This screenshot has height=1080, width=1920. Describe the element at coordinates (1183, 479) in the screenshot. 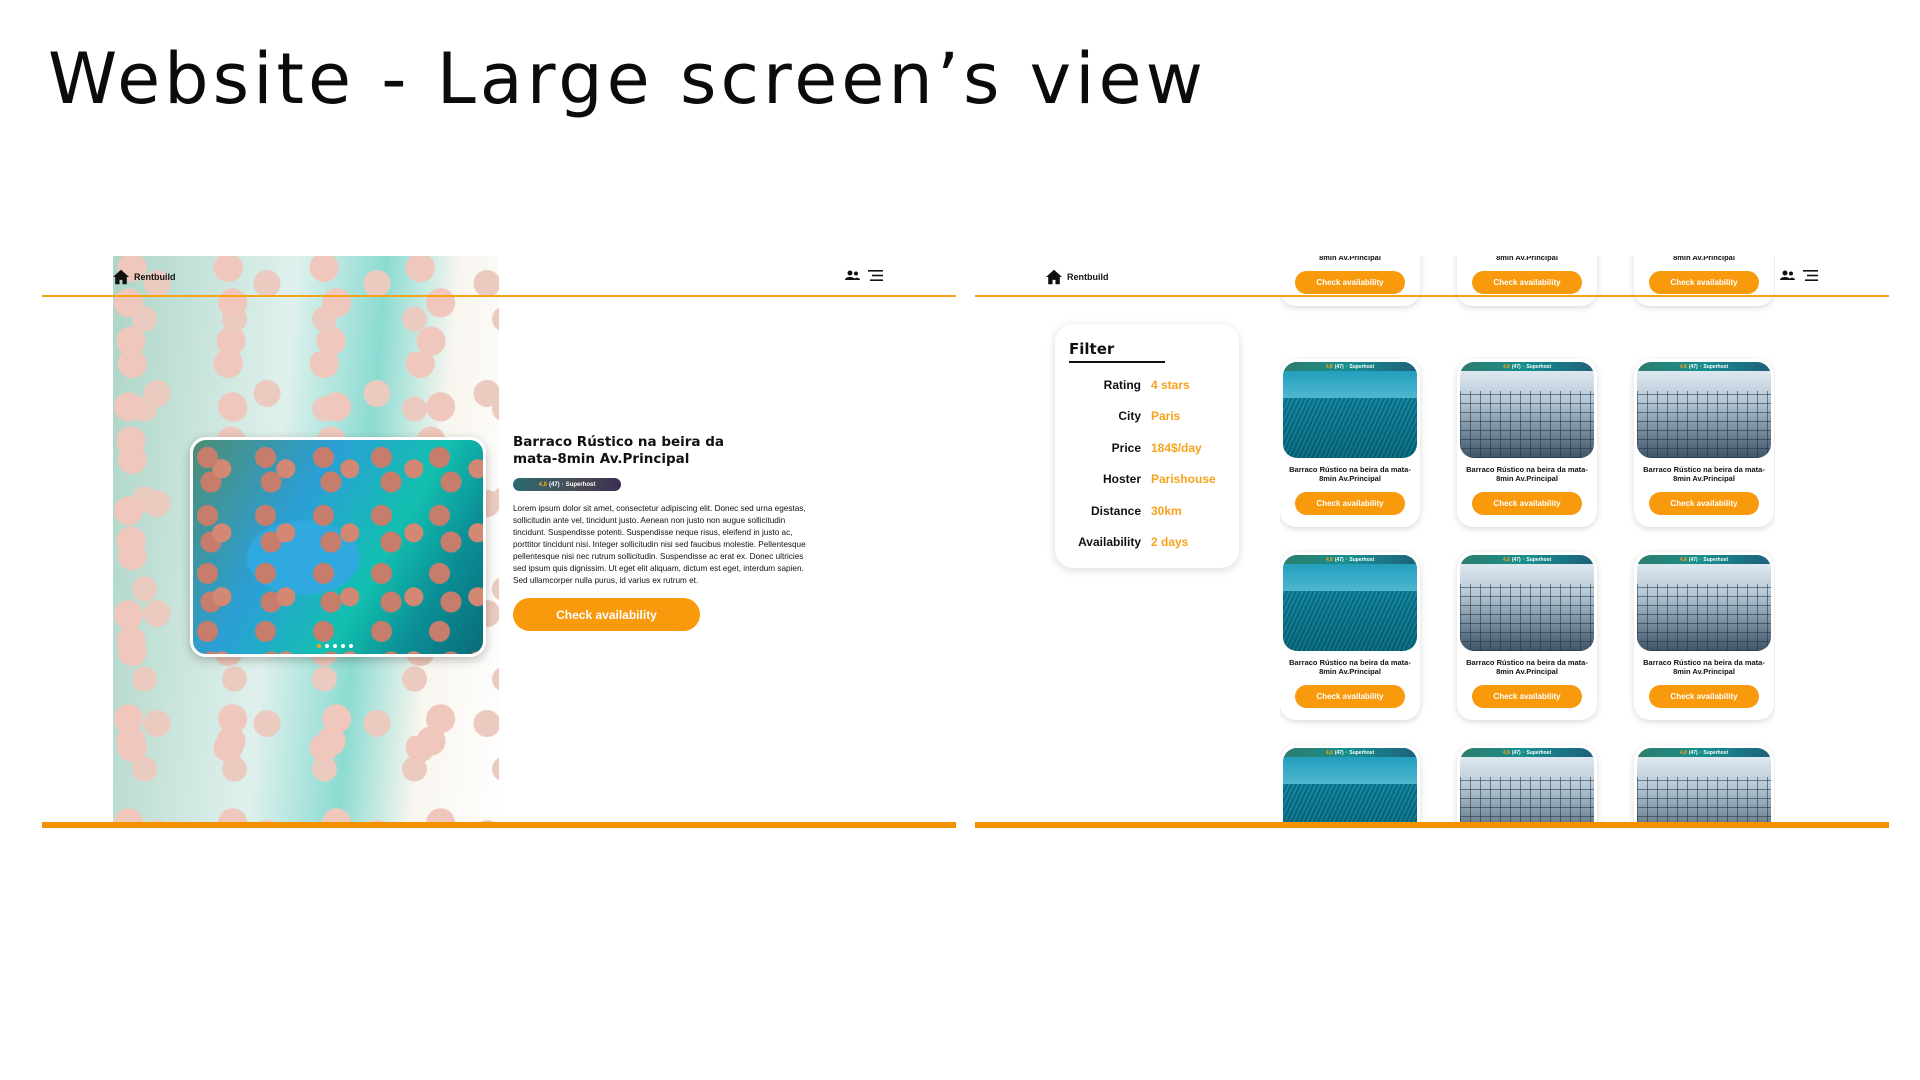

I see `filter-value: Parishouse` at that location.